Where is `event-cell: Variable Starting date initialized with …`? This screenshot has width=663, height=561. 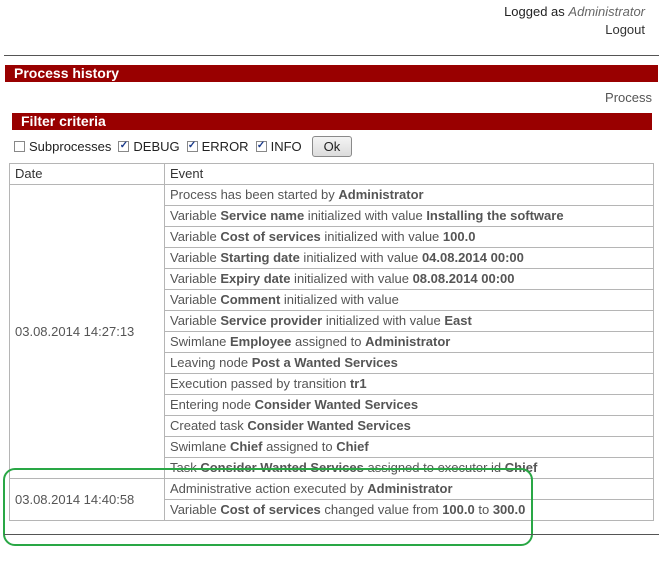 event-cell: Variable Starting date initialized with … is located at coordinates (409, 258).